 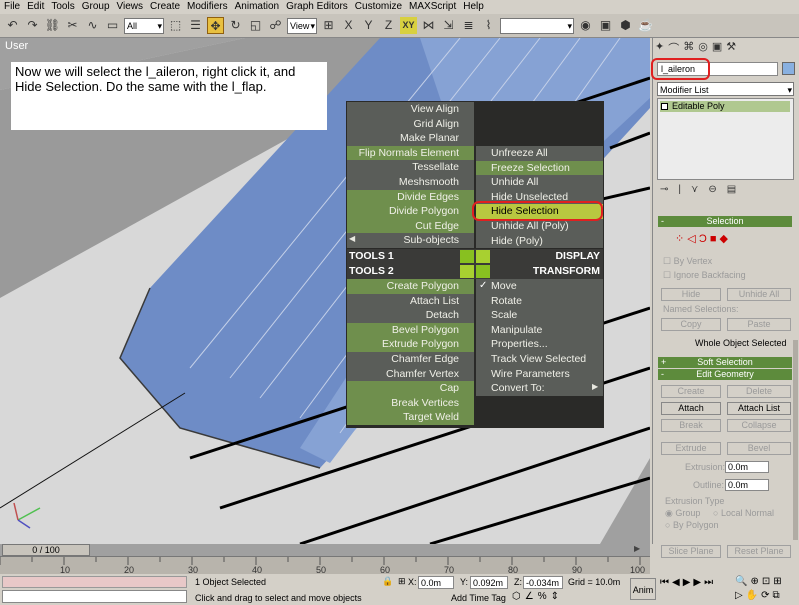 What do you see at coordinates (605, 25) in the screenshot?
I see `render-scene-icon: ▣` at bounding box center [605, 25].